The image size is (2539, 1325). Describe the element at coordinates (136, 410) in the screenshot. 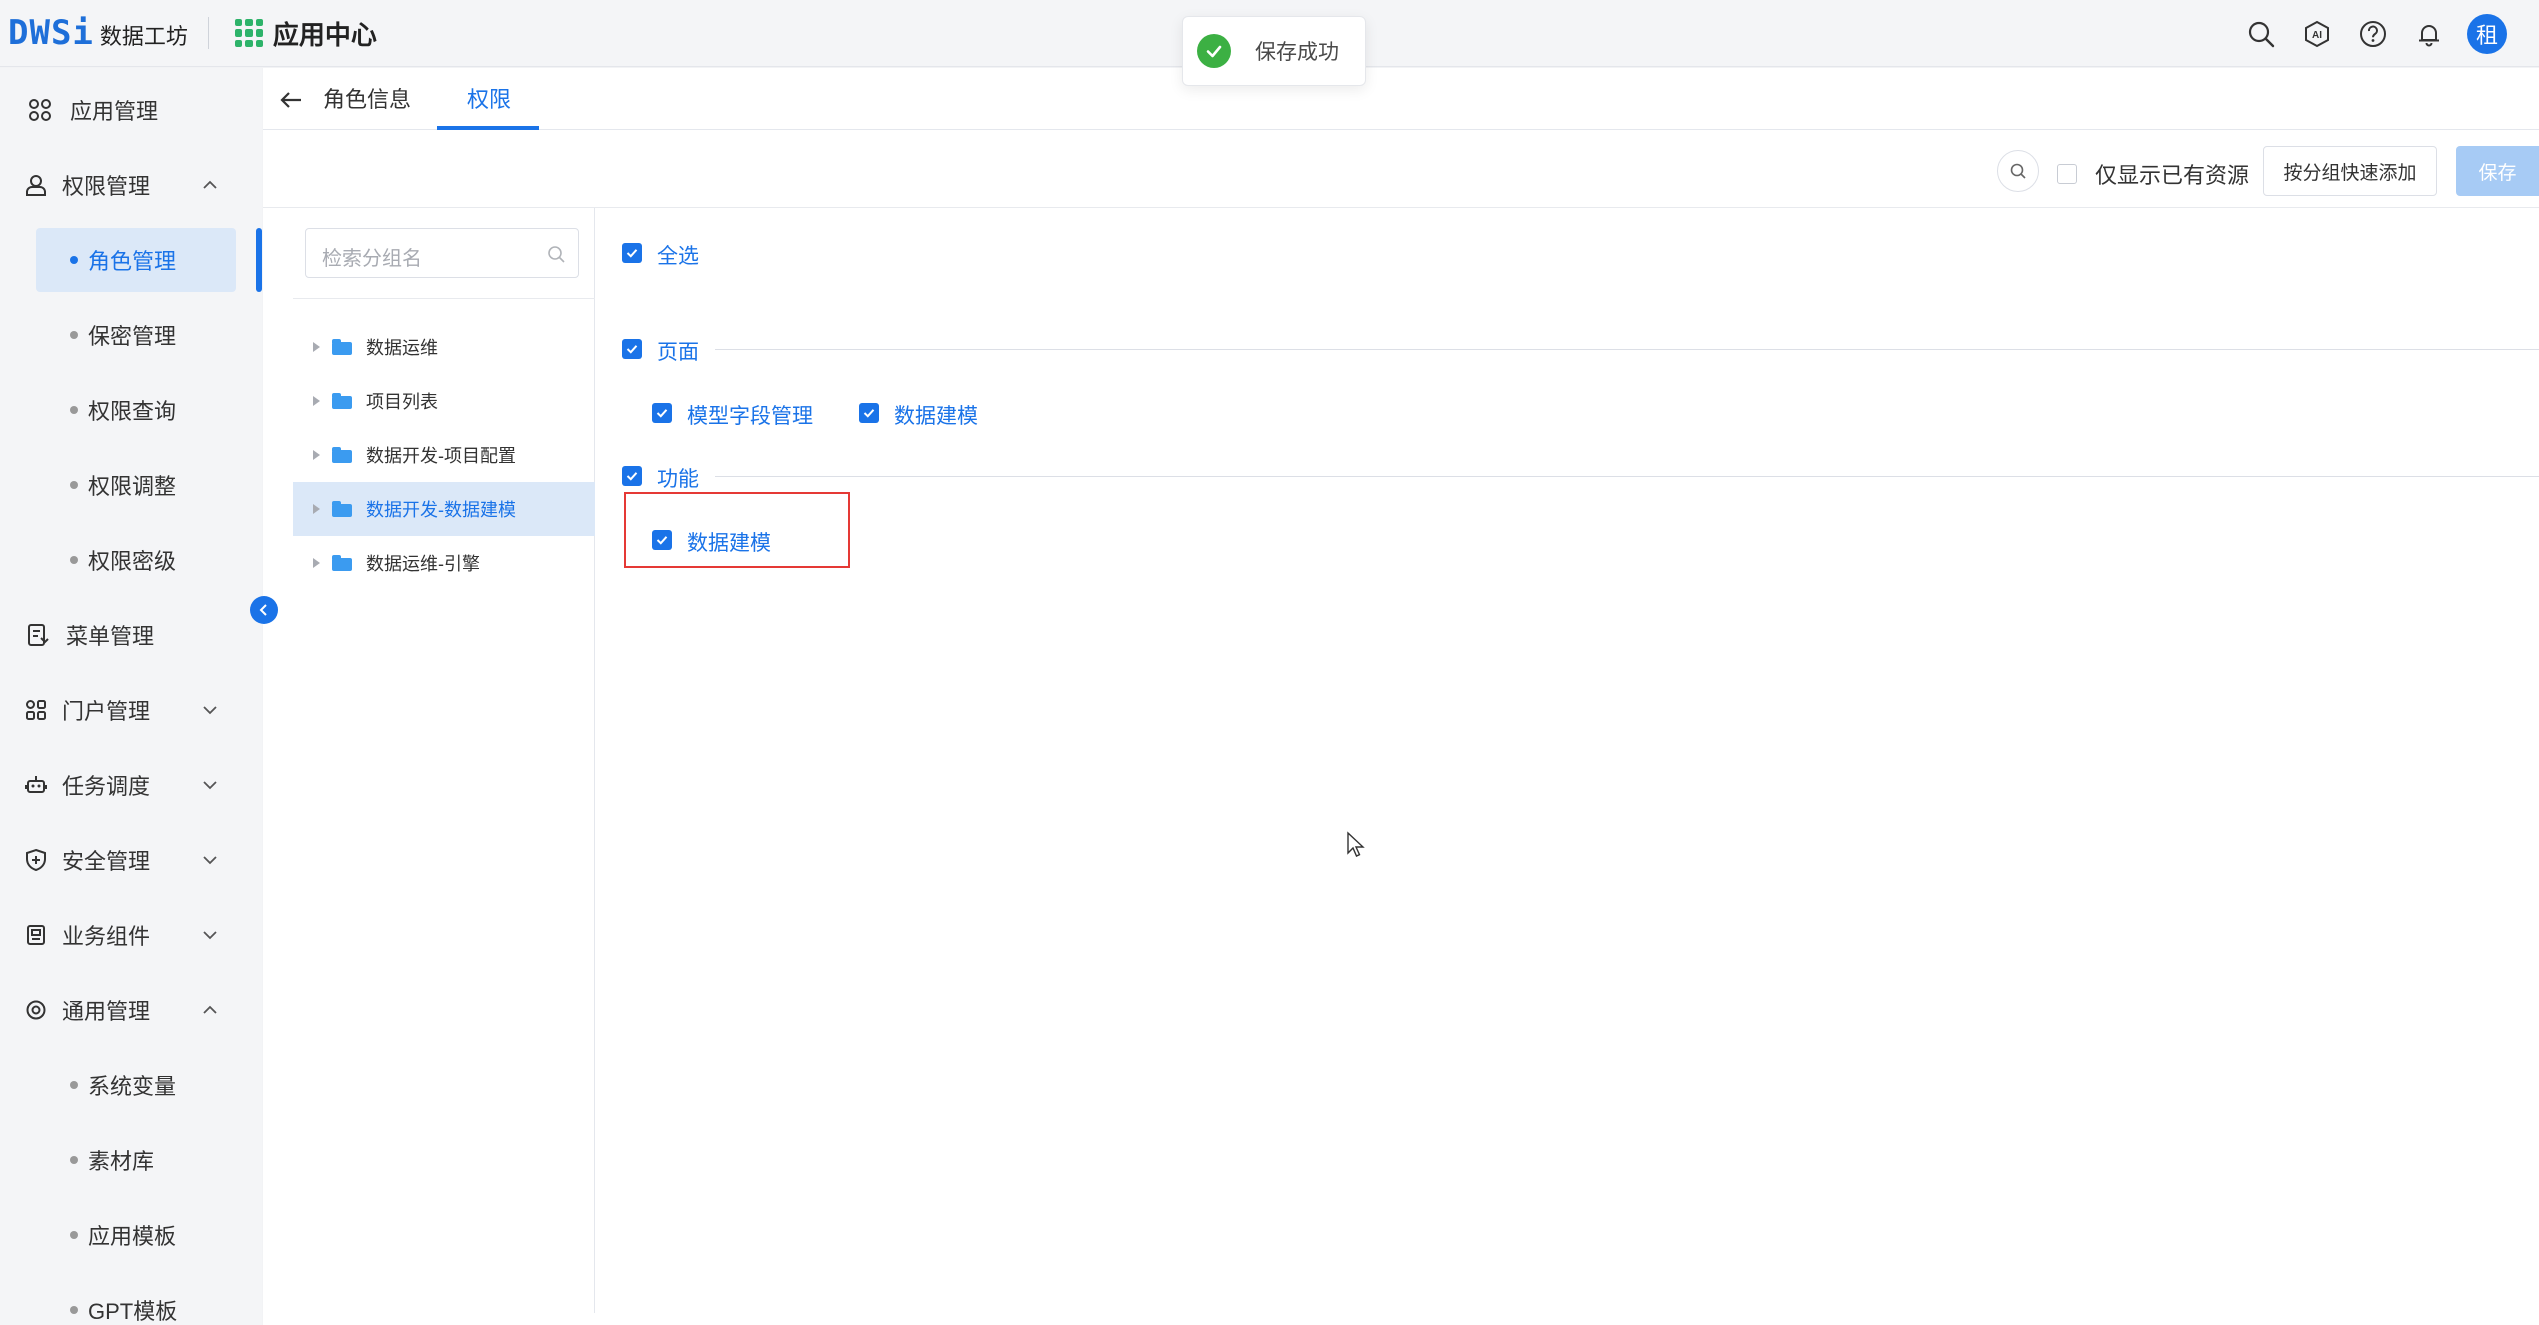

I see `sidebar-subitem-permission-query: 权限查询` at that location.